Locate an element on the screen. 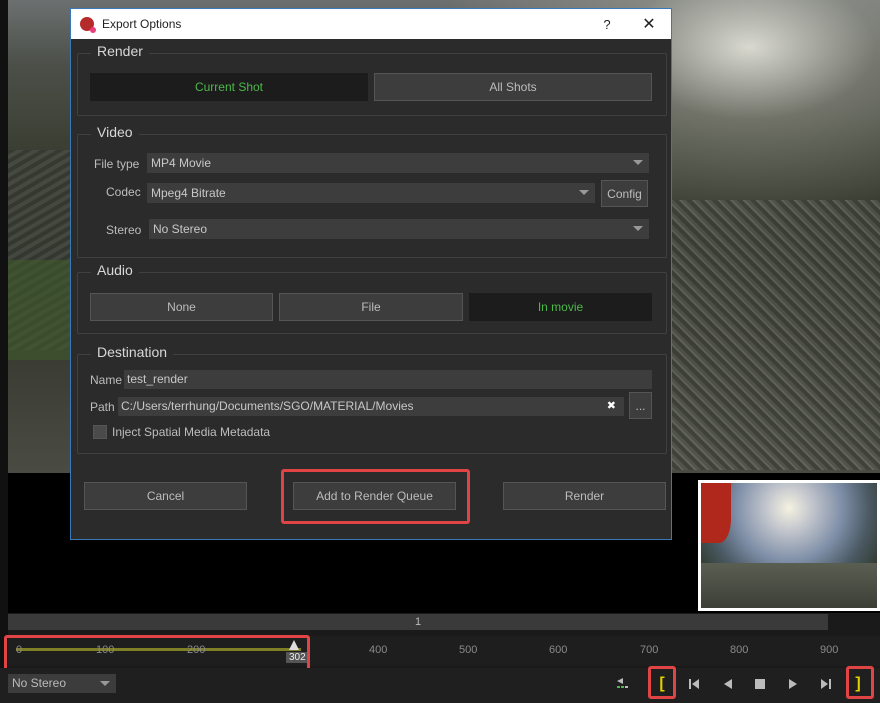 The height and width of the screenshot is (703, 880). clear-icon: ✖ is located at coordinates (611, 406).